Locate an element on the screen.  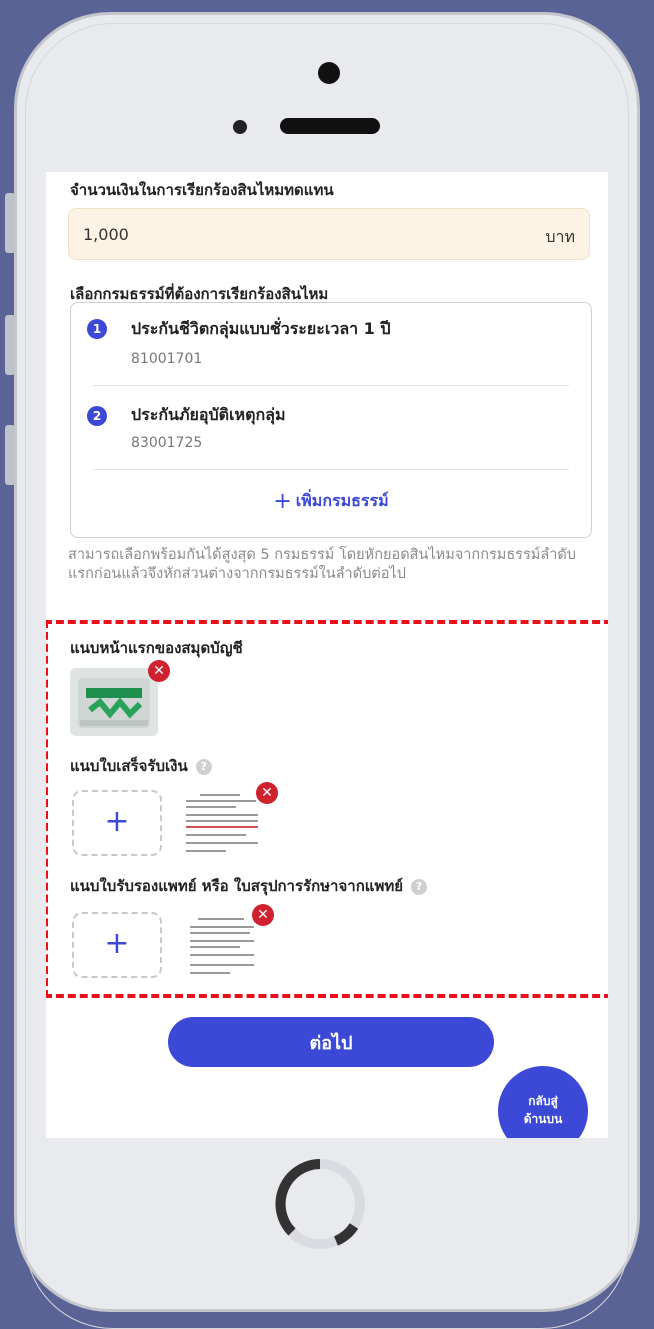
policy-name: ประกันภัยอุบัติเหตุกลุ่ม is located at coordinates (208, 414).